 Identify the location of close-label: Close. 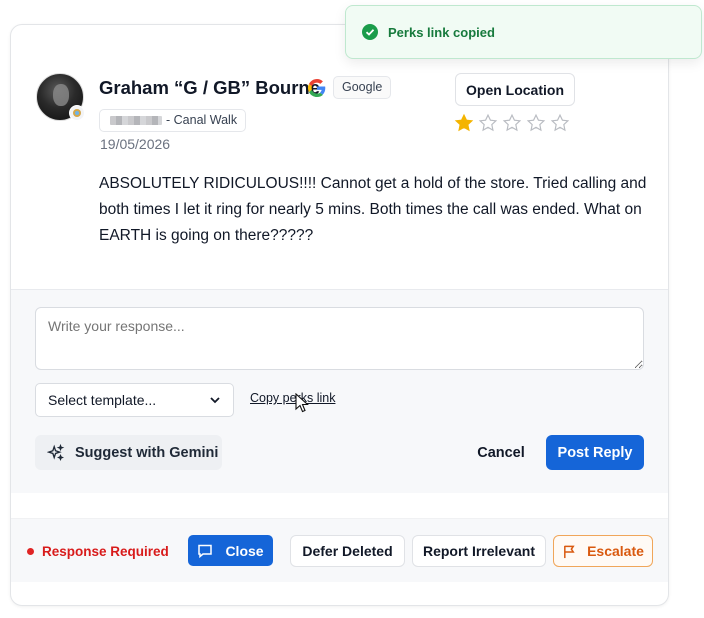
(244, 550).